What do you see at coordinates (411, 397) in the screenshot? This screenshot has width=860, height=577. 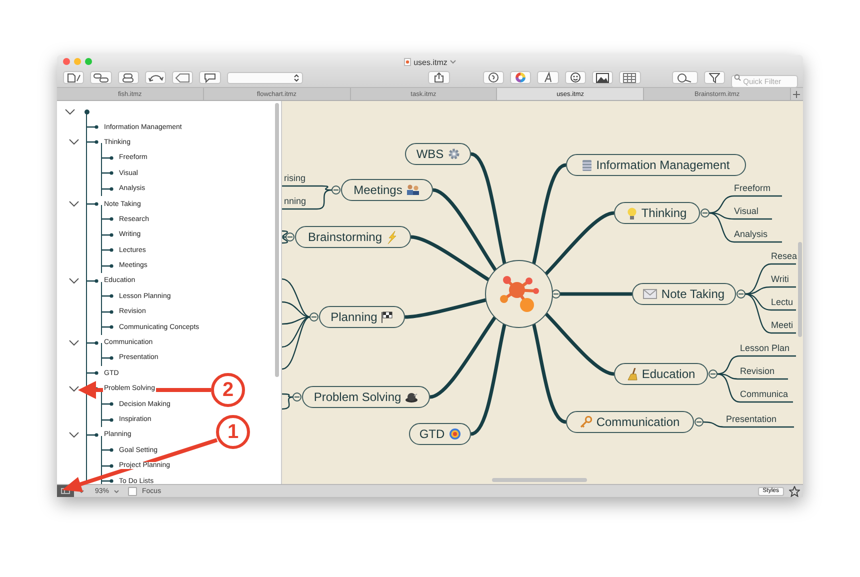 I see `hat-icon` at bounding box center [411, 397].